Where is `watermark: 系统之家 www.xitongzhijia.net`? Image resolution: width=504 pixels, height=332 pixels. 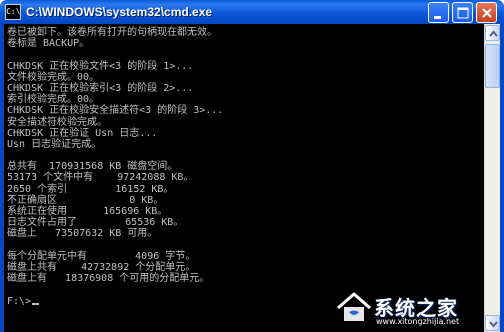
watermark: 系统之家 www.xitongzhijia.net is located at coordinates (418, 308).